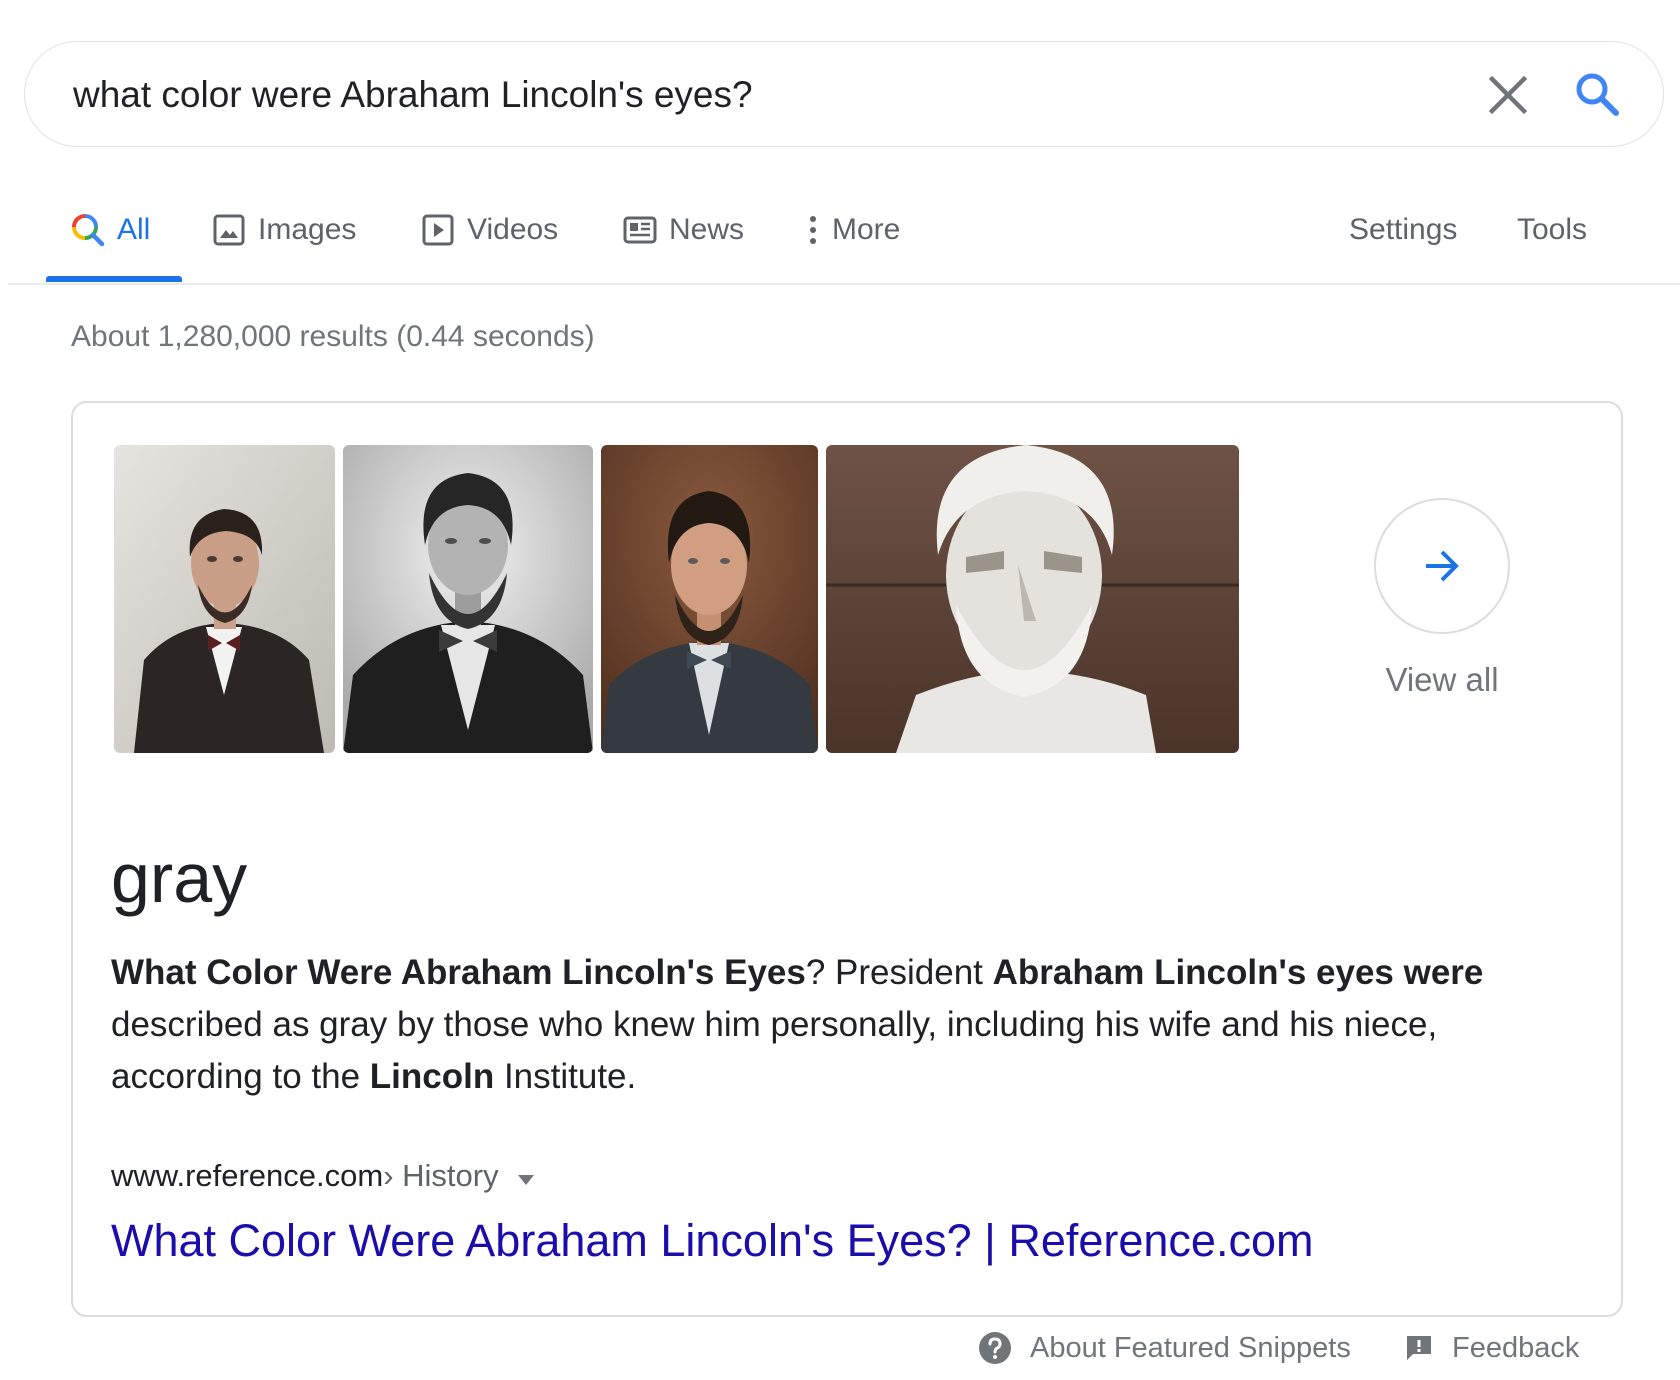 This screenshot has height=1380, width=1680. Describe the element at coordinates (995, 1348) in the screenshot. I see `help-icon` at that location.